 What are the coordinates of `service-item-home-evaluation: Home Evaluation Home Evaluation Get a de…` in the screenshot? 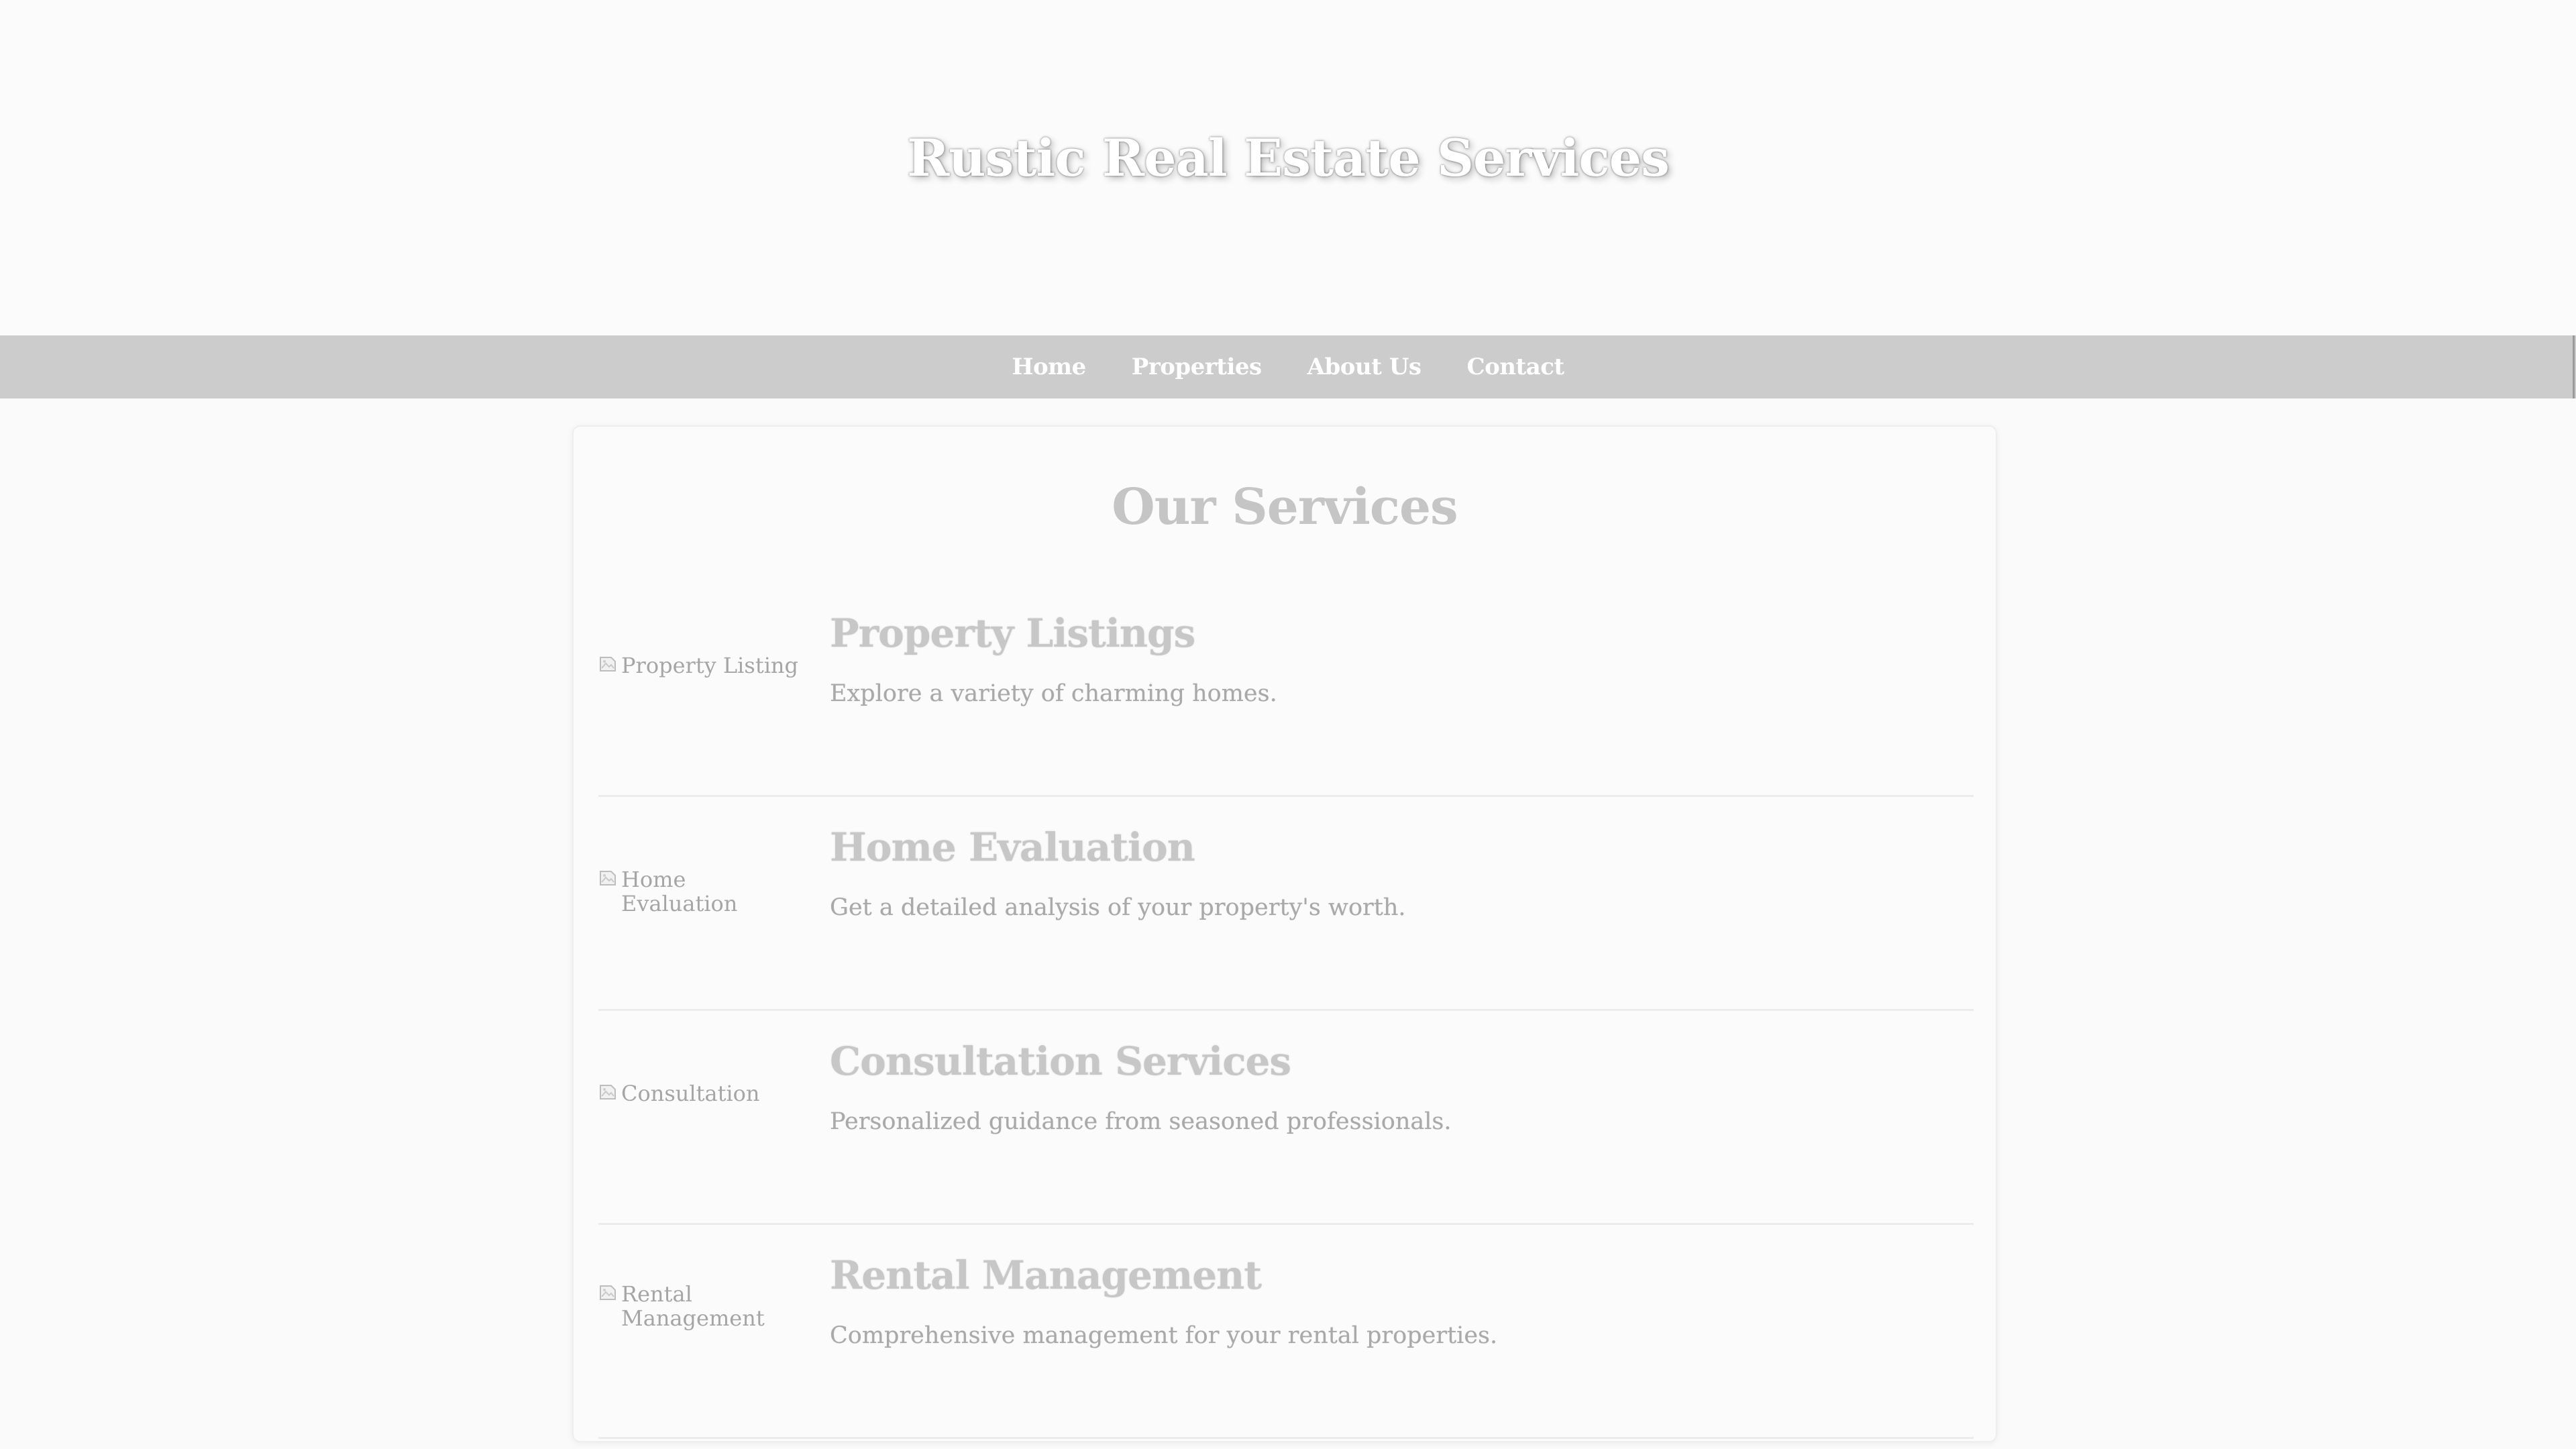 It's located at (1286, 904).